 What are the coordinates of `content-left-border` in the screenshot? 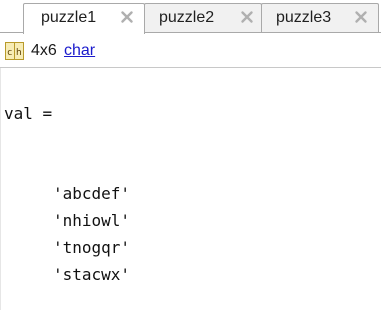 It's located at (0, 189).